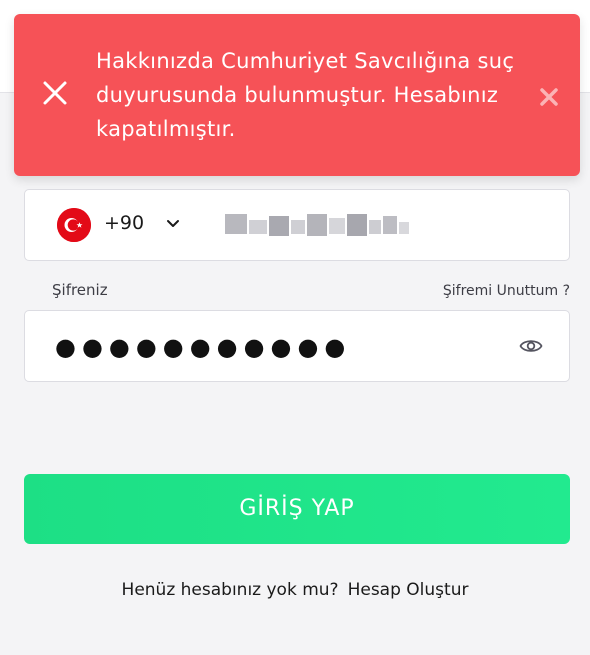 Image resolution: width=590 pixels, height=655 pixels. I want to click on dial-code: +90, so click(124, 223).